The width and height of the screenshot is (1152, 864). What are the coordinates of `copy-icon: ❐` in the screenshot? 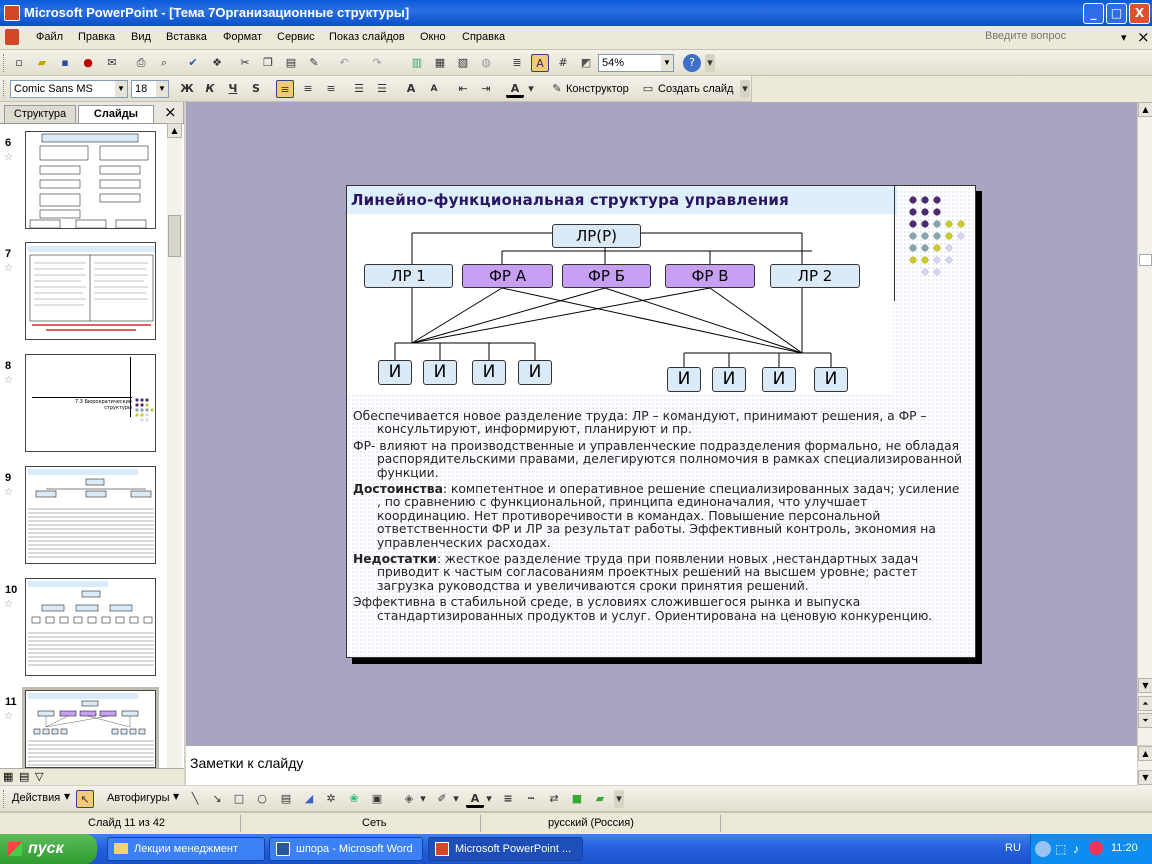 It's located at (268, 63).